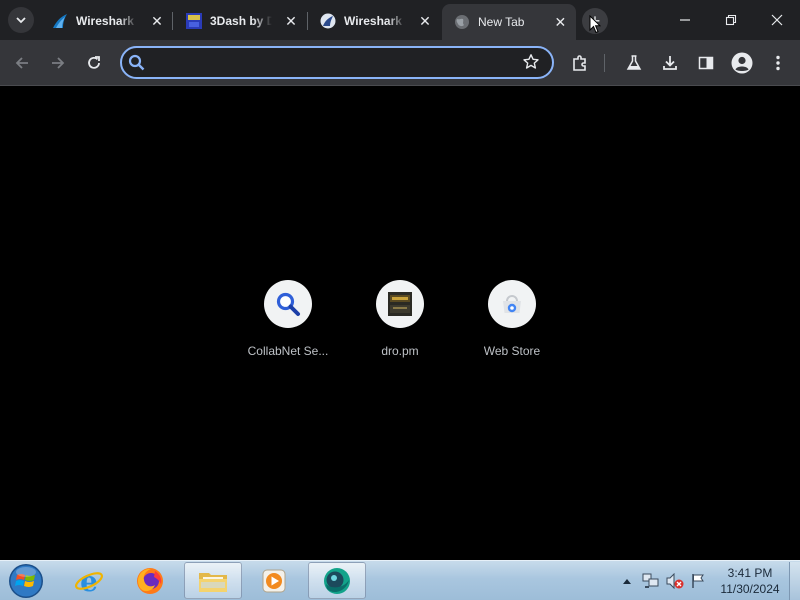 Image resolution: width=800 pixels, height=600 pixels. What do you see at coordinates (604, 63) in the screenshot?
I see `toolbar-divider` at bounding box center [604, 63].